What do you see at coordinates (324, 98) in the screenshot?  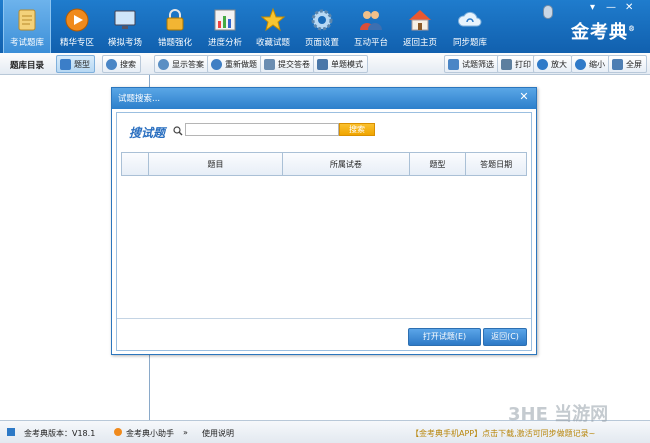 I see `dialog-title-bar: 试题搜索... ✕` at bounding box center [324, 98].